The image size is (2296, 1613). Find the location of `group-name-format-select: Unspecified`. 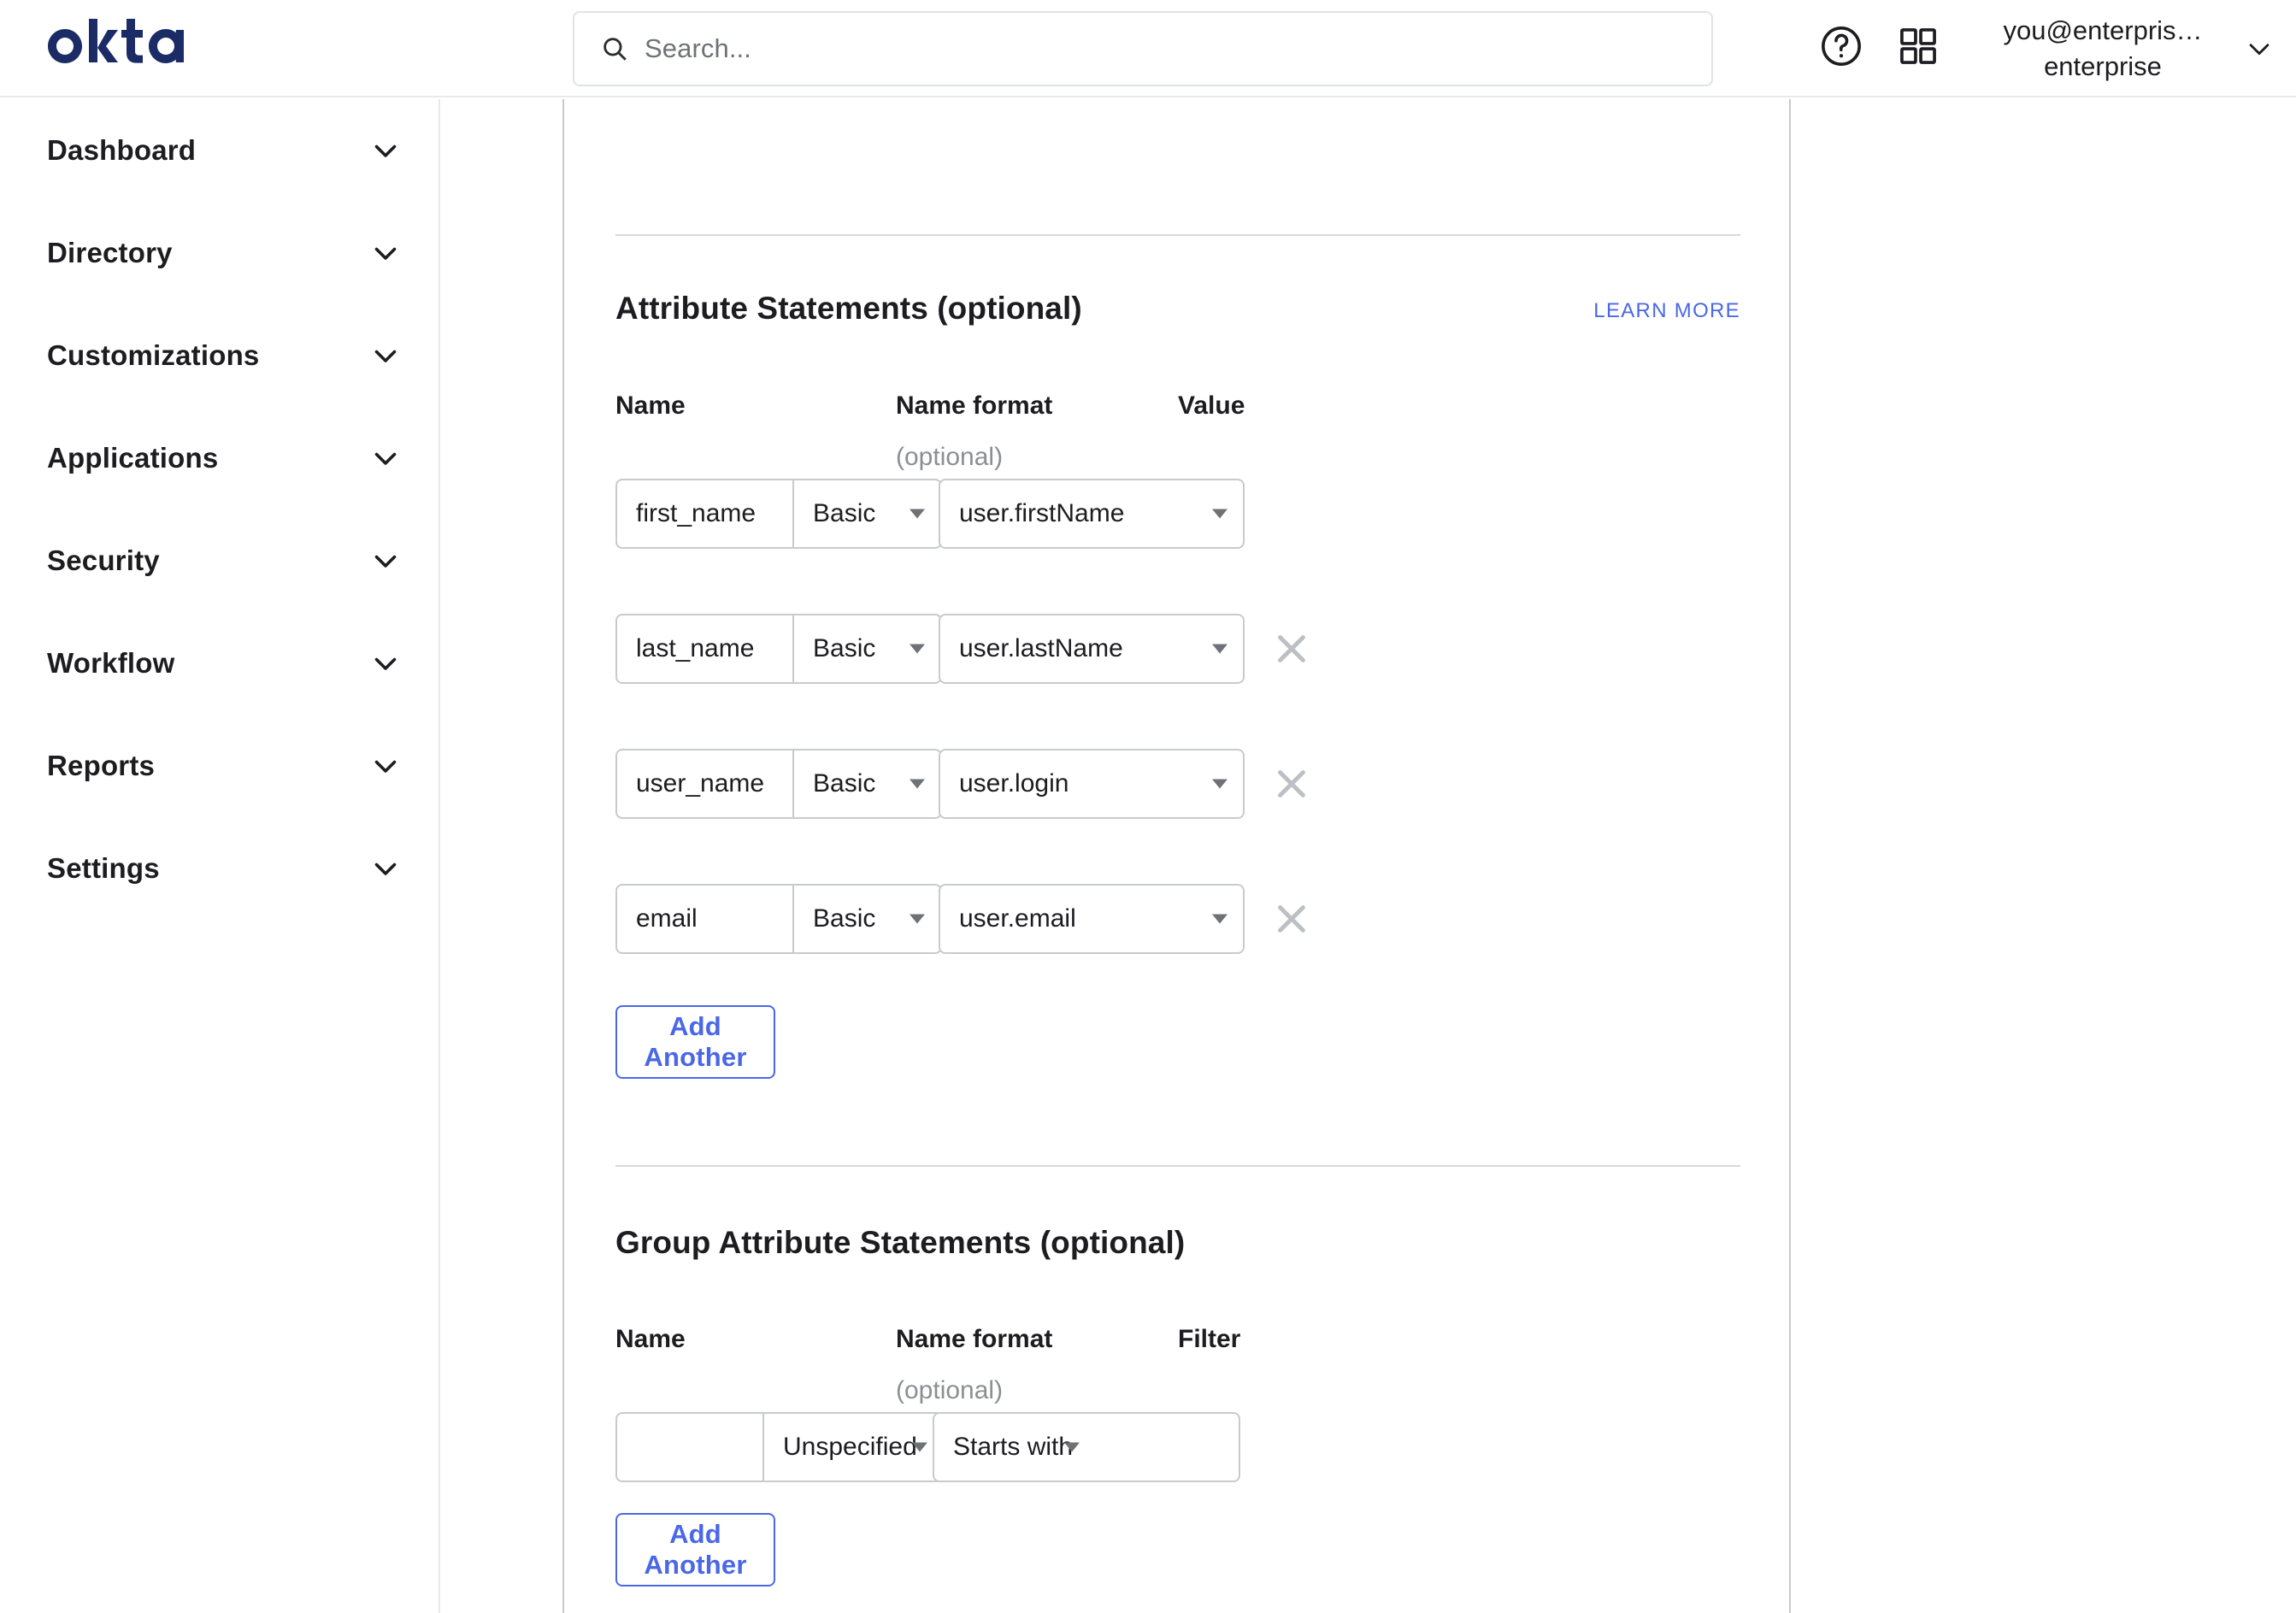

group-name-format-select: Unspecified is located at coordinates (853, 1447).